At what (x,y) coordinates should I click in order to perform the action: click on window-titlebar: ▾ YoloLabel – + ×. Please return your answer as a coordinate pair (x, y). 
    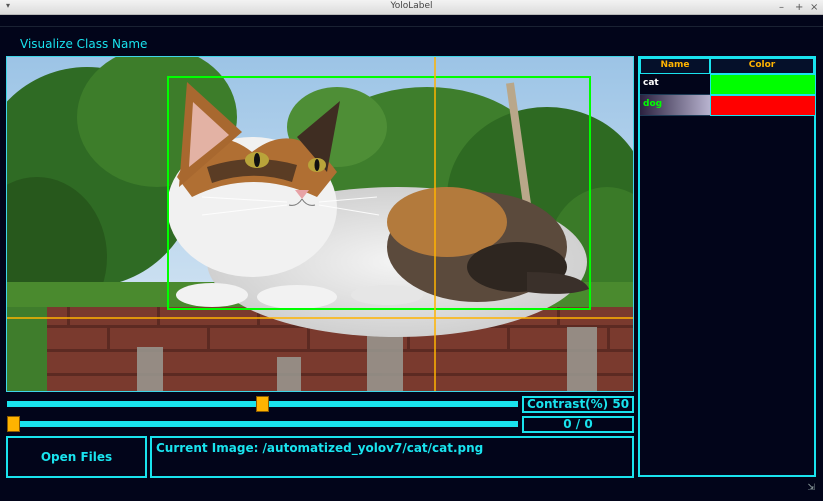
    Looking at the image, I should click on (411, 7).